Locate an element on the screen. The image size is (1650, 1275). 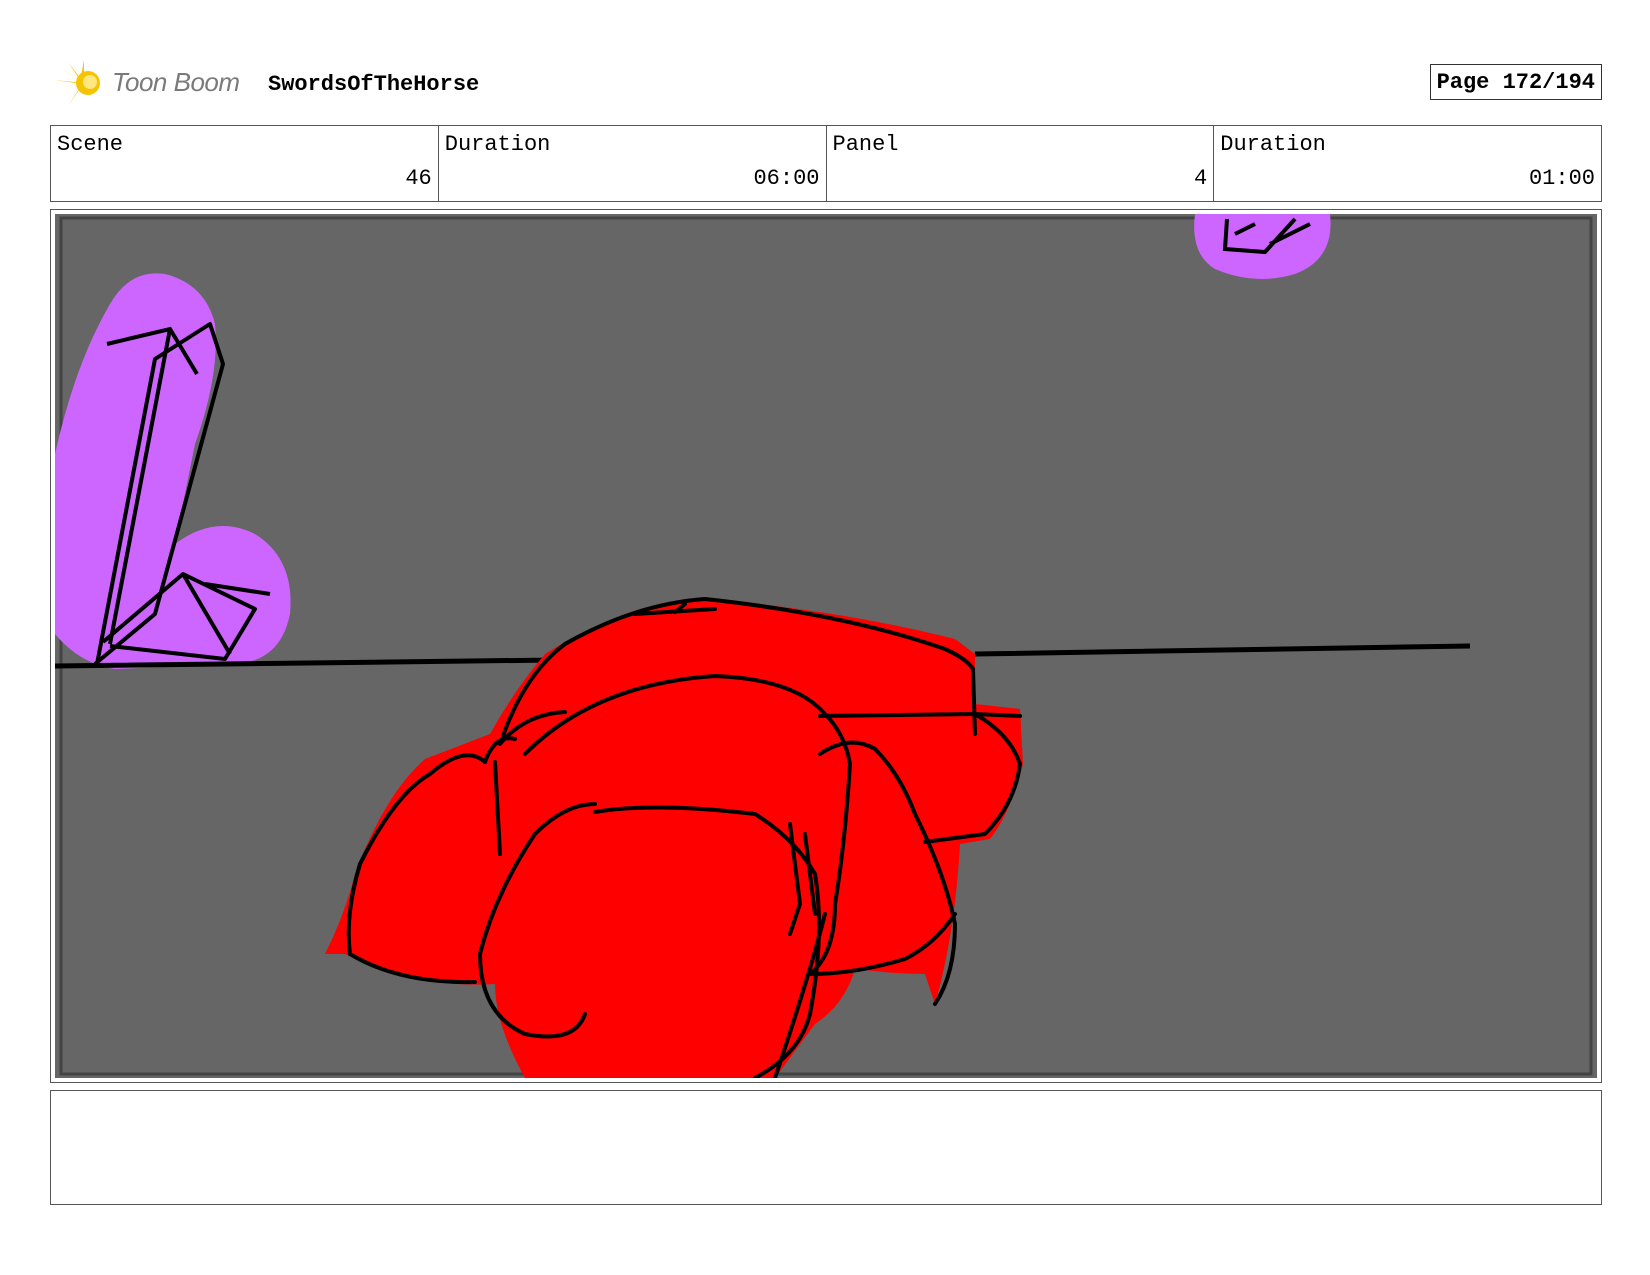
panel-value: 4 is located at coordinates (1201, 178).